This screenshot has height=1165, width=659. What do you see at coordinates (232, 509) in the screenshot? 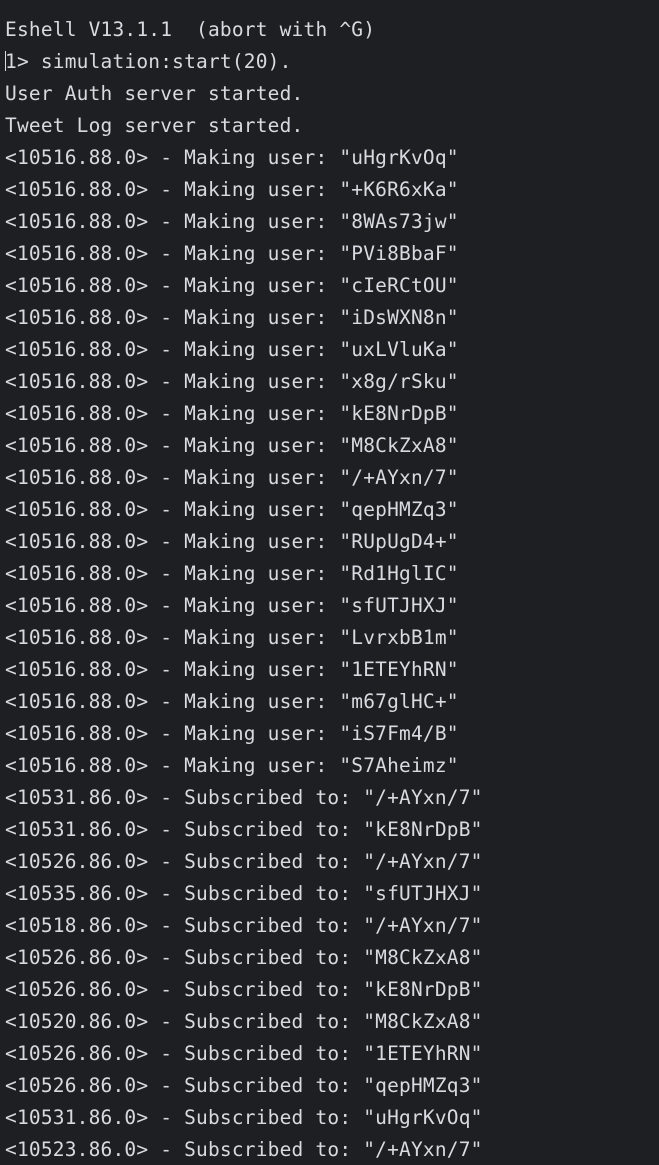
I see `terminal-line: <10516.88.0> - Making user: "qepHMZq3"` at bounding box center [232, 509].